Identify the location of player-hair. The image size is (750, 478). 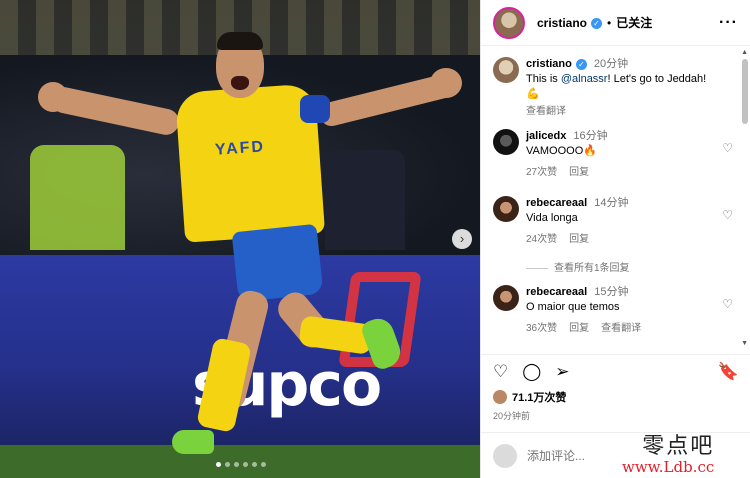
(240, 41).